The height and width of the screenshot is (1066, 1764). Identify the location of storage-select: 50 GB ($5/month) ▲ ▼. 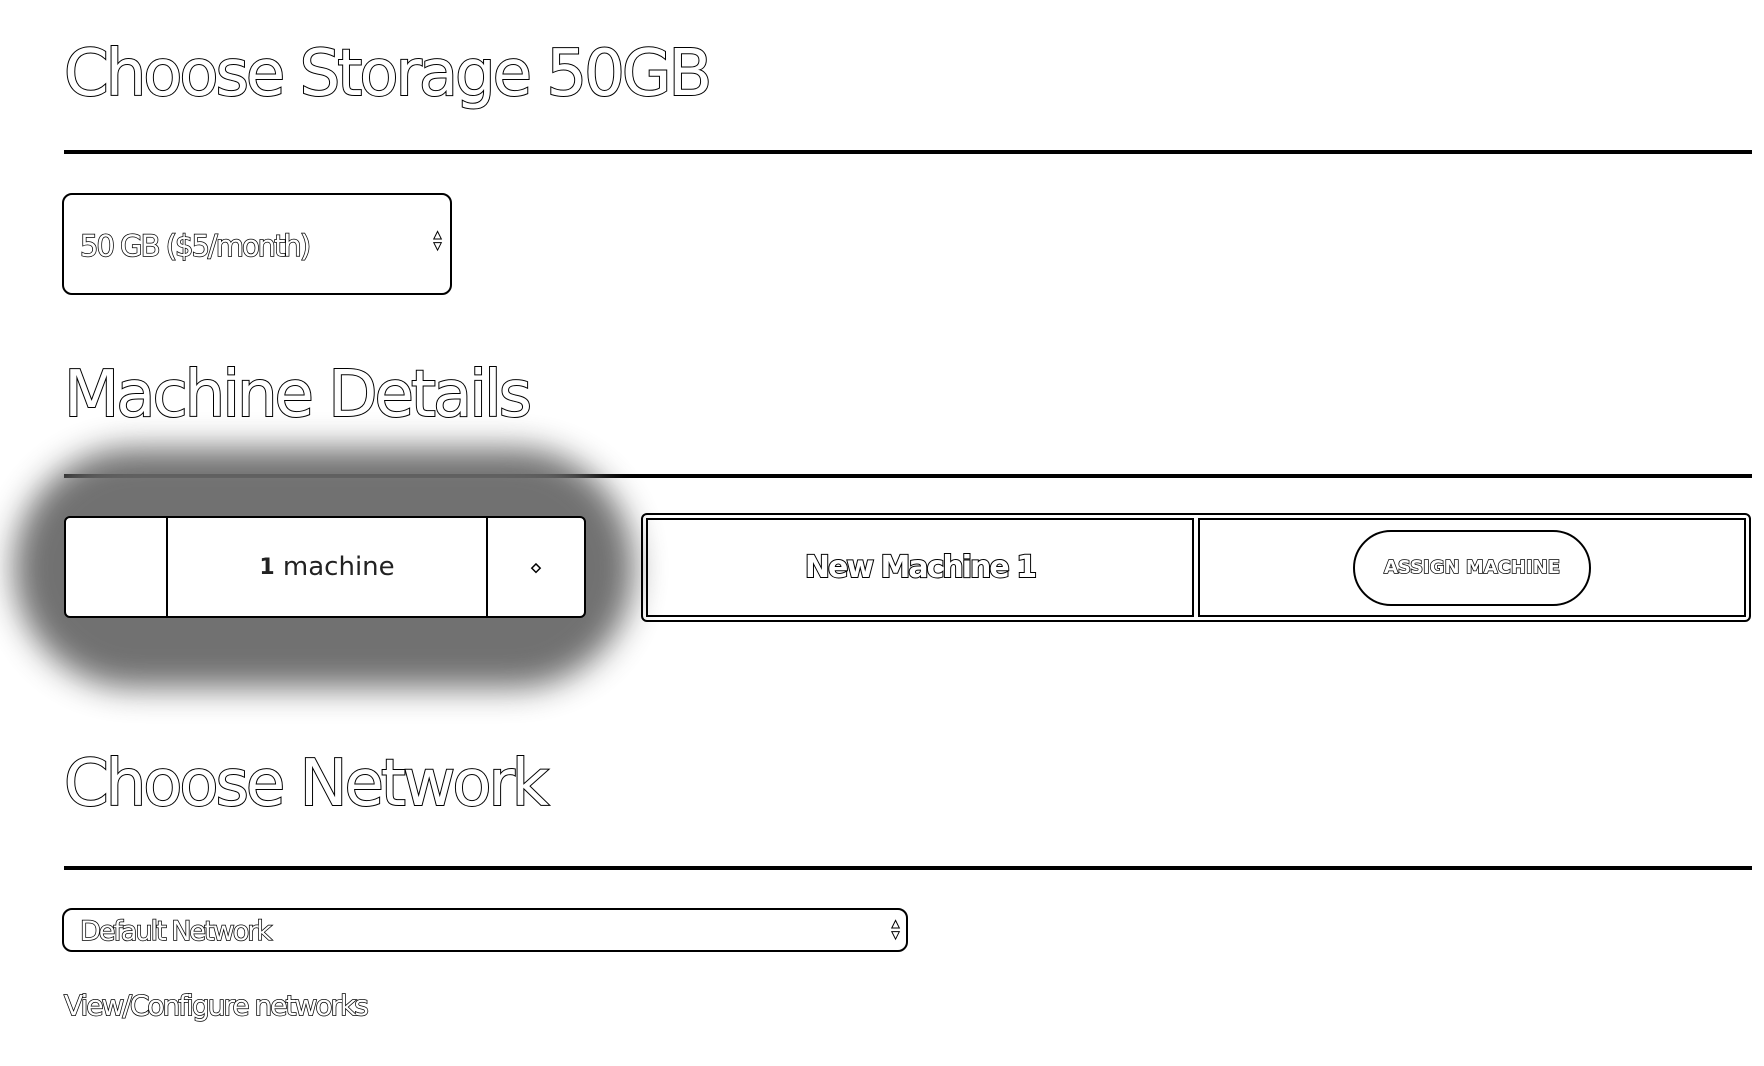
(257, 244).